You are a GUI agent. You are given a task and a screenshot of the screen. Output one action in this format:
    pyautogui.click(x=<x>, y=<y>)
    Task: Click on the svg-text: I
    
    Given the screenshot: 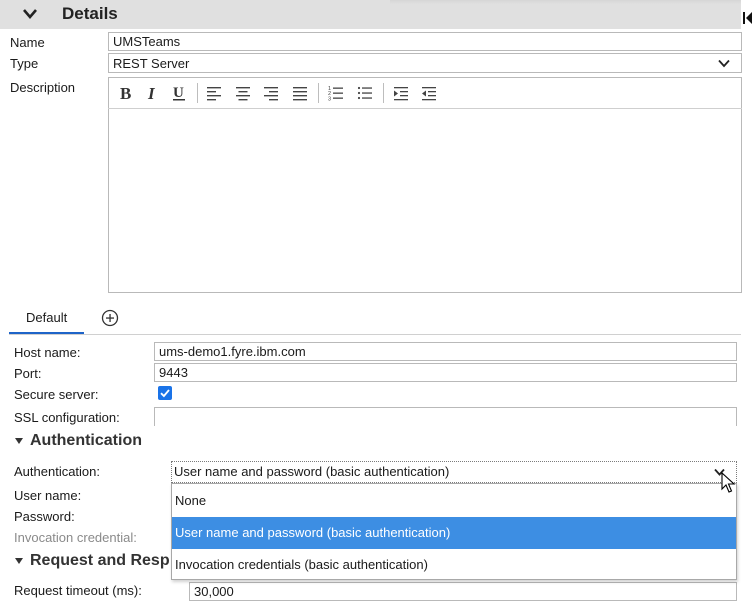 What is the action you would take?
    pyautogui.click(x=151, y=93)
    